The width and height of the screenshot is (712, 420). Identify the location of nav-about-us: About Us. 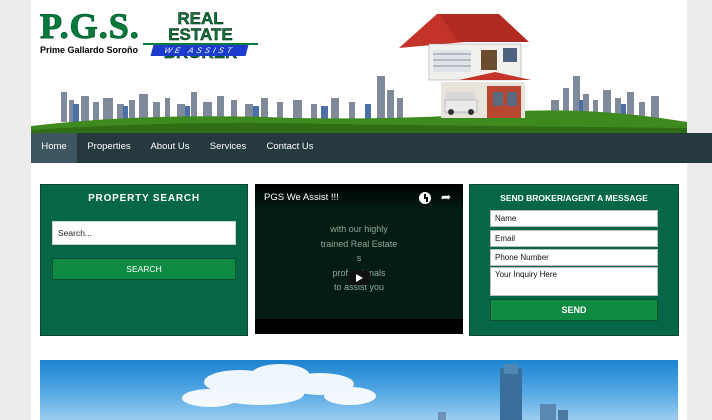
(170, 148).